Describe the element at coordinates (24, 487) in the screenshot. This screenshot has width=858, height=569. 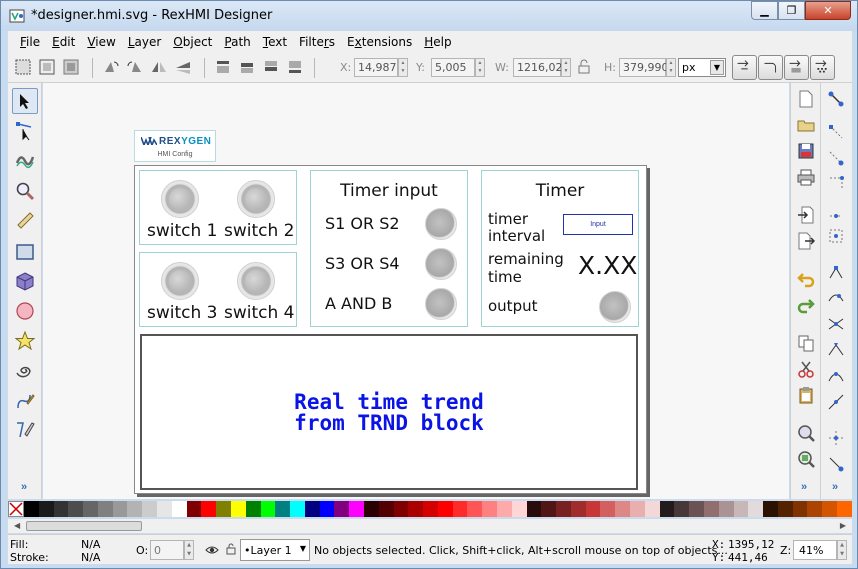
I see `more-tools-chevron-icon: »` at that location.